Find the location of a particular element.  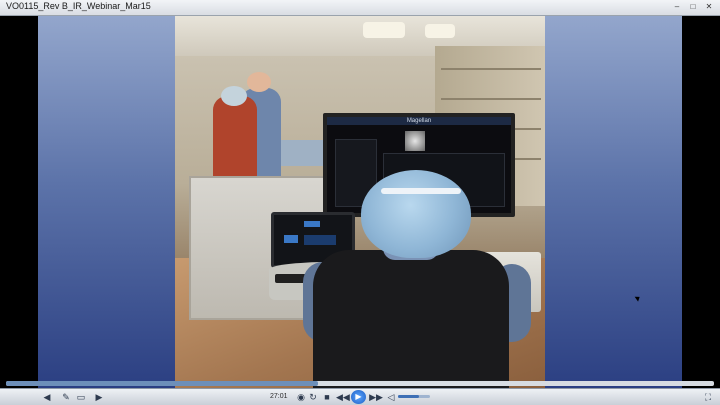

monitor-title: Magellan is located at coordinates (419, 121).